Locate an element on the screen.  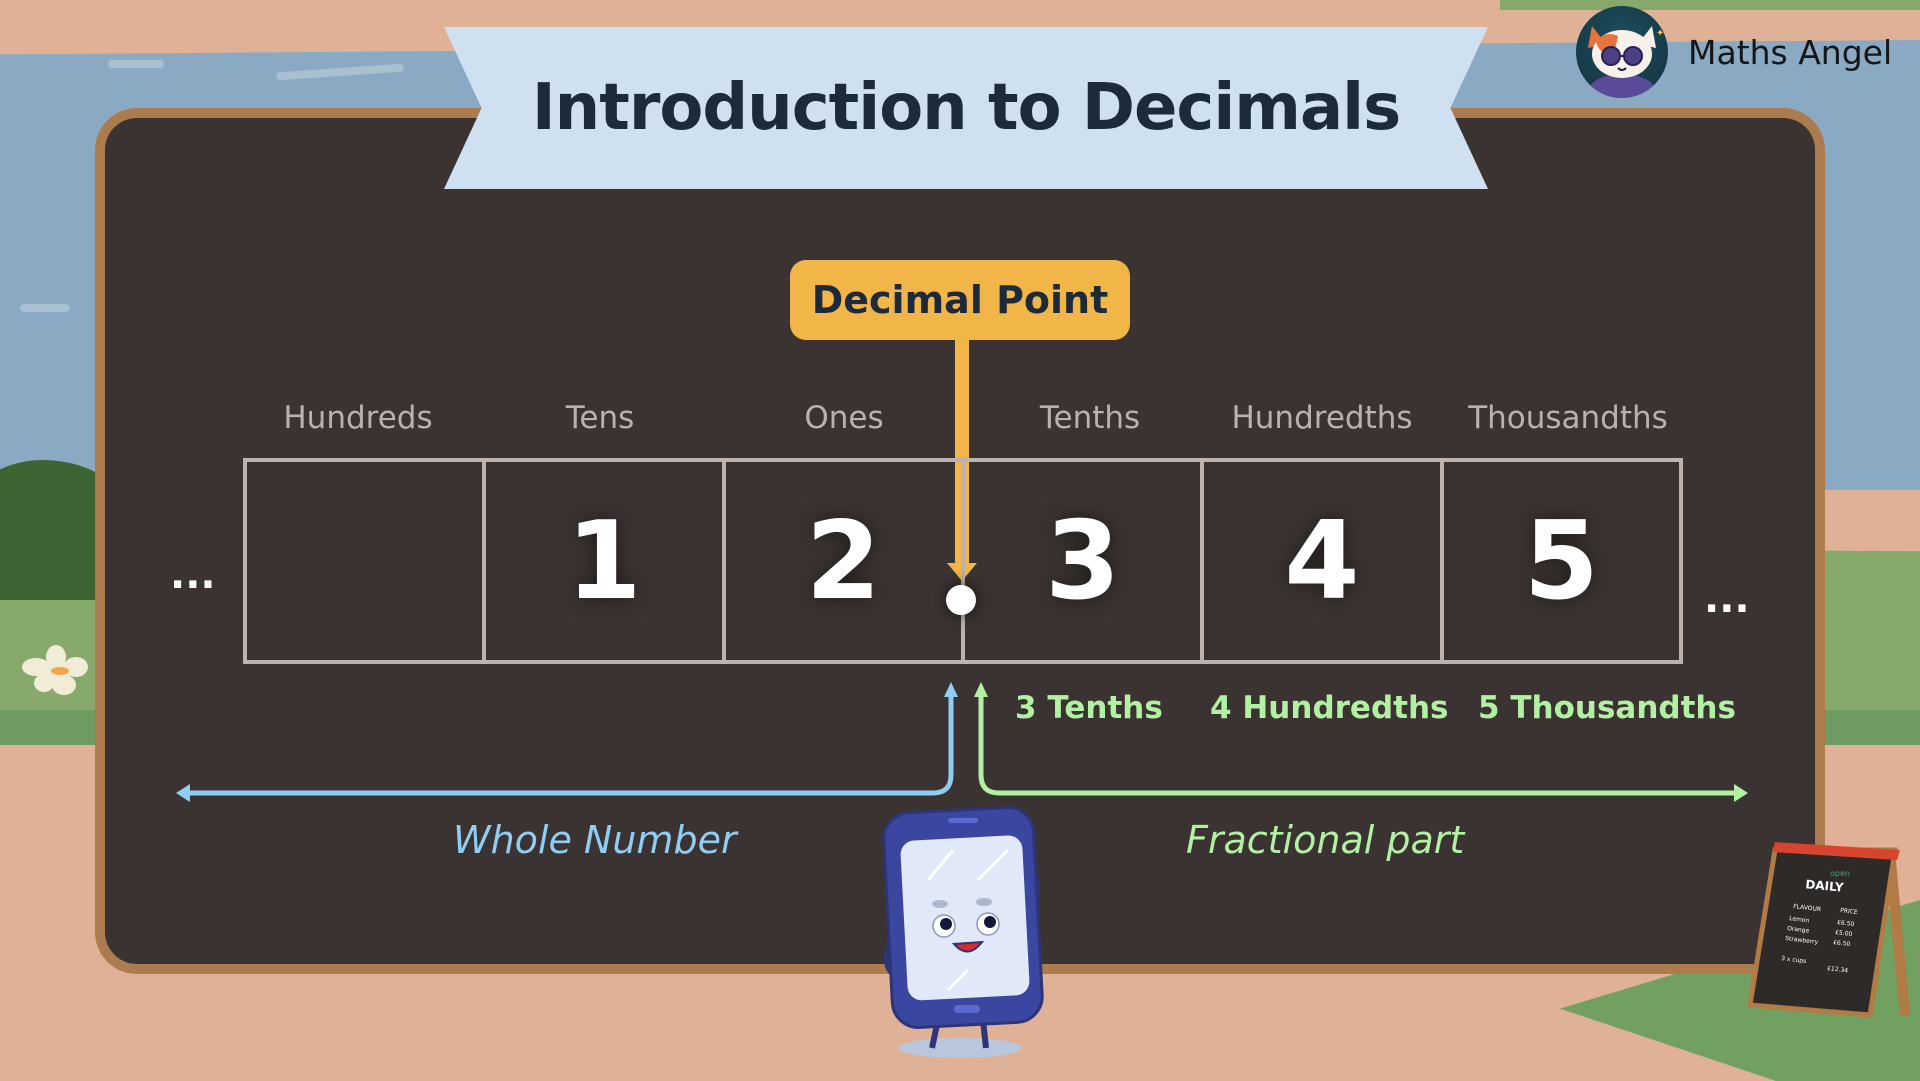
note-hundredths: 4 Hundredths is located at coordinates (1329, 708).